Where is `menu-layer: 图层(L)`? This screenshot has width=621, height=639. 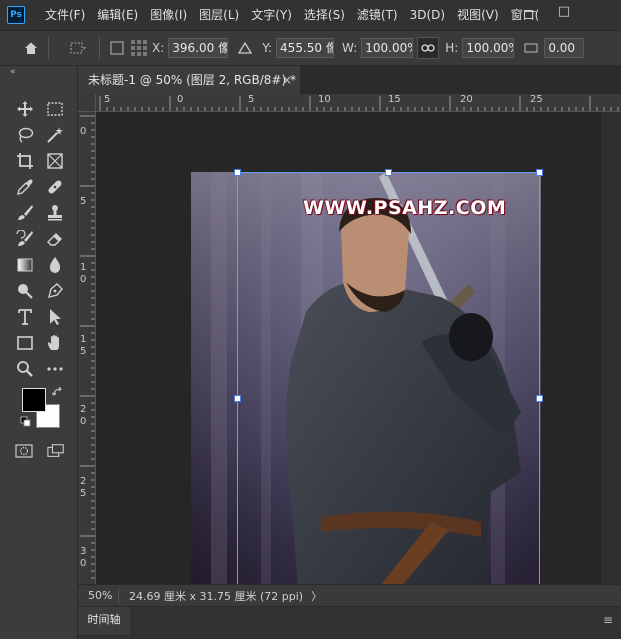 menu-layer: 图层(L) is located at coordinates (219, 15).